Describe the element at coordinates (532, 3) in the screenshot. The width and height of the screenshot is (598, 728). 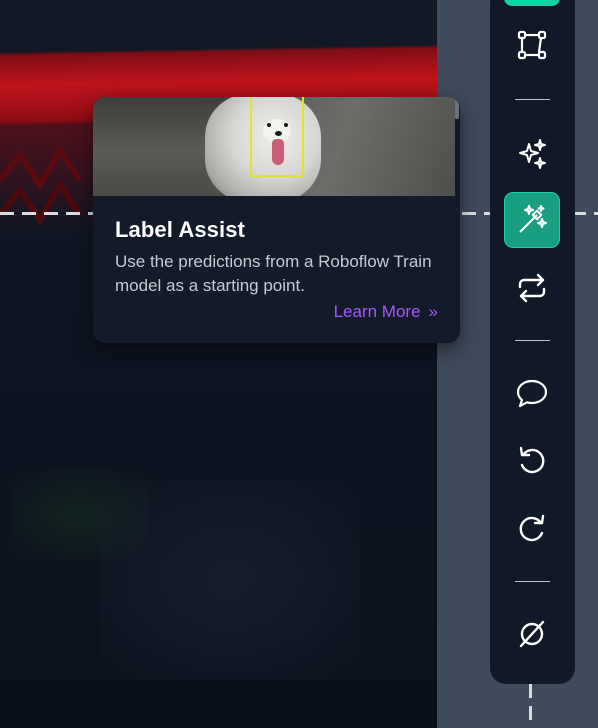
I see `bounding-box-tool` at that location.